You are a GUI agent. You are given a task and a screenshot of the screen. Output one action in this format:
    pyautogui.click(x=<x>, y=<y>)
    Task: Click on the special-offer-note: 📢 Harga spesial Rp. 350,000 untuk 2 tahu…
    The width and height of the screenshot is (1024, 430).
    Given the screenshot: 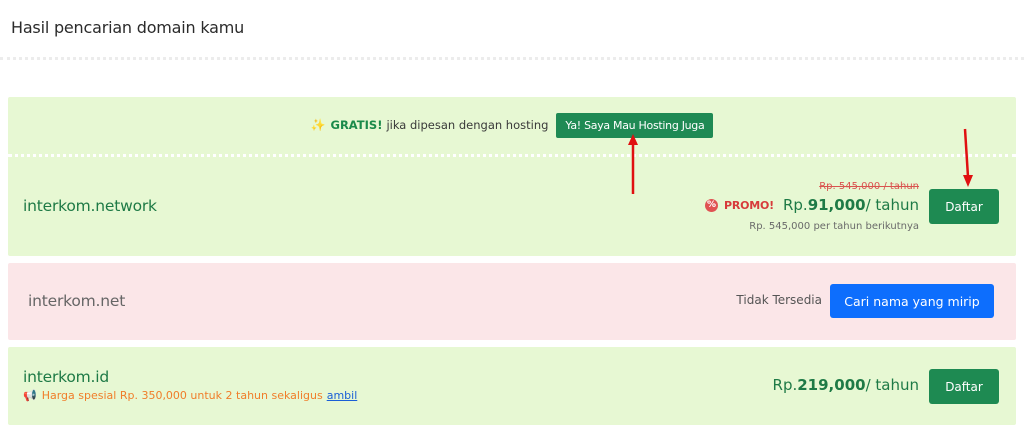 What is the action you would take?
    pyautogui.click(x=190, y=395)
    